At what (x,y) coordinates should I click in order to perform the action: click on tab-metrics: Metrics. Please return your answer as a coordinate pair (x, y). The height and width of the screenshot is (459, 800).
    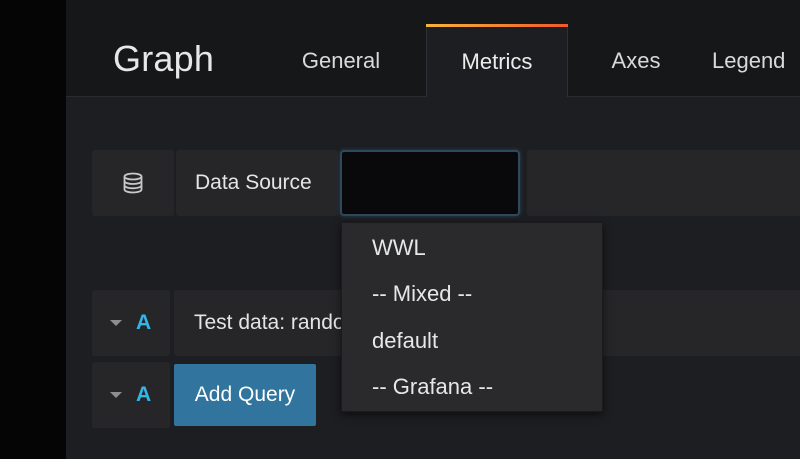
    Looking at the image, I should click on (497, 61).